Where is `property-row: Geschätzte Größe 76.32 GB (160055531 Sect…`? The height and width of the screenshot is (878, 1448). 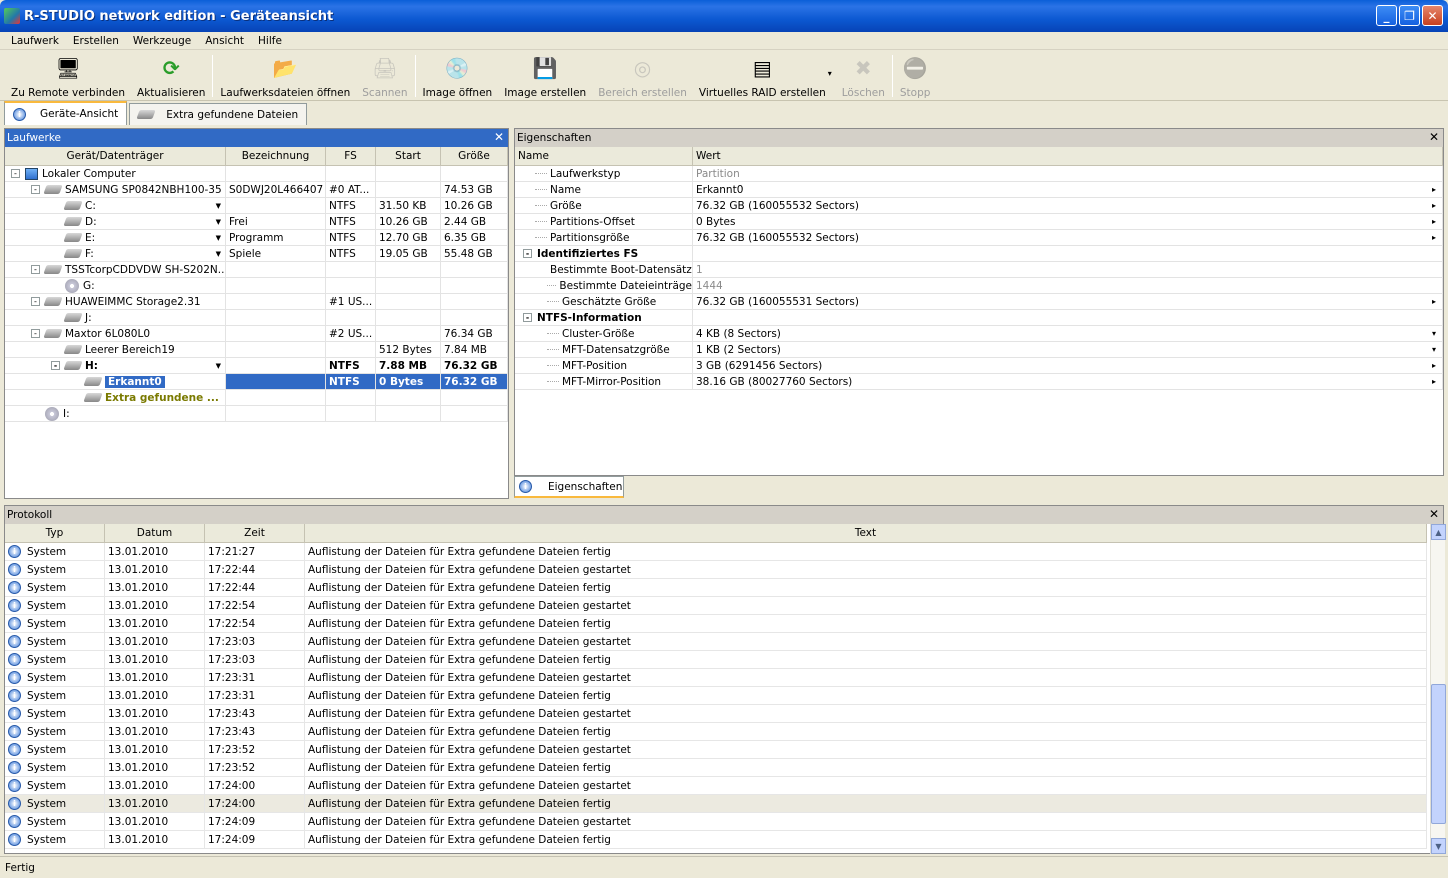
property-row: Geschätzte Größe 76.32 GB (160055531 Sect… is located at coordinates (979, 302).